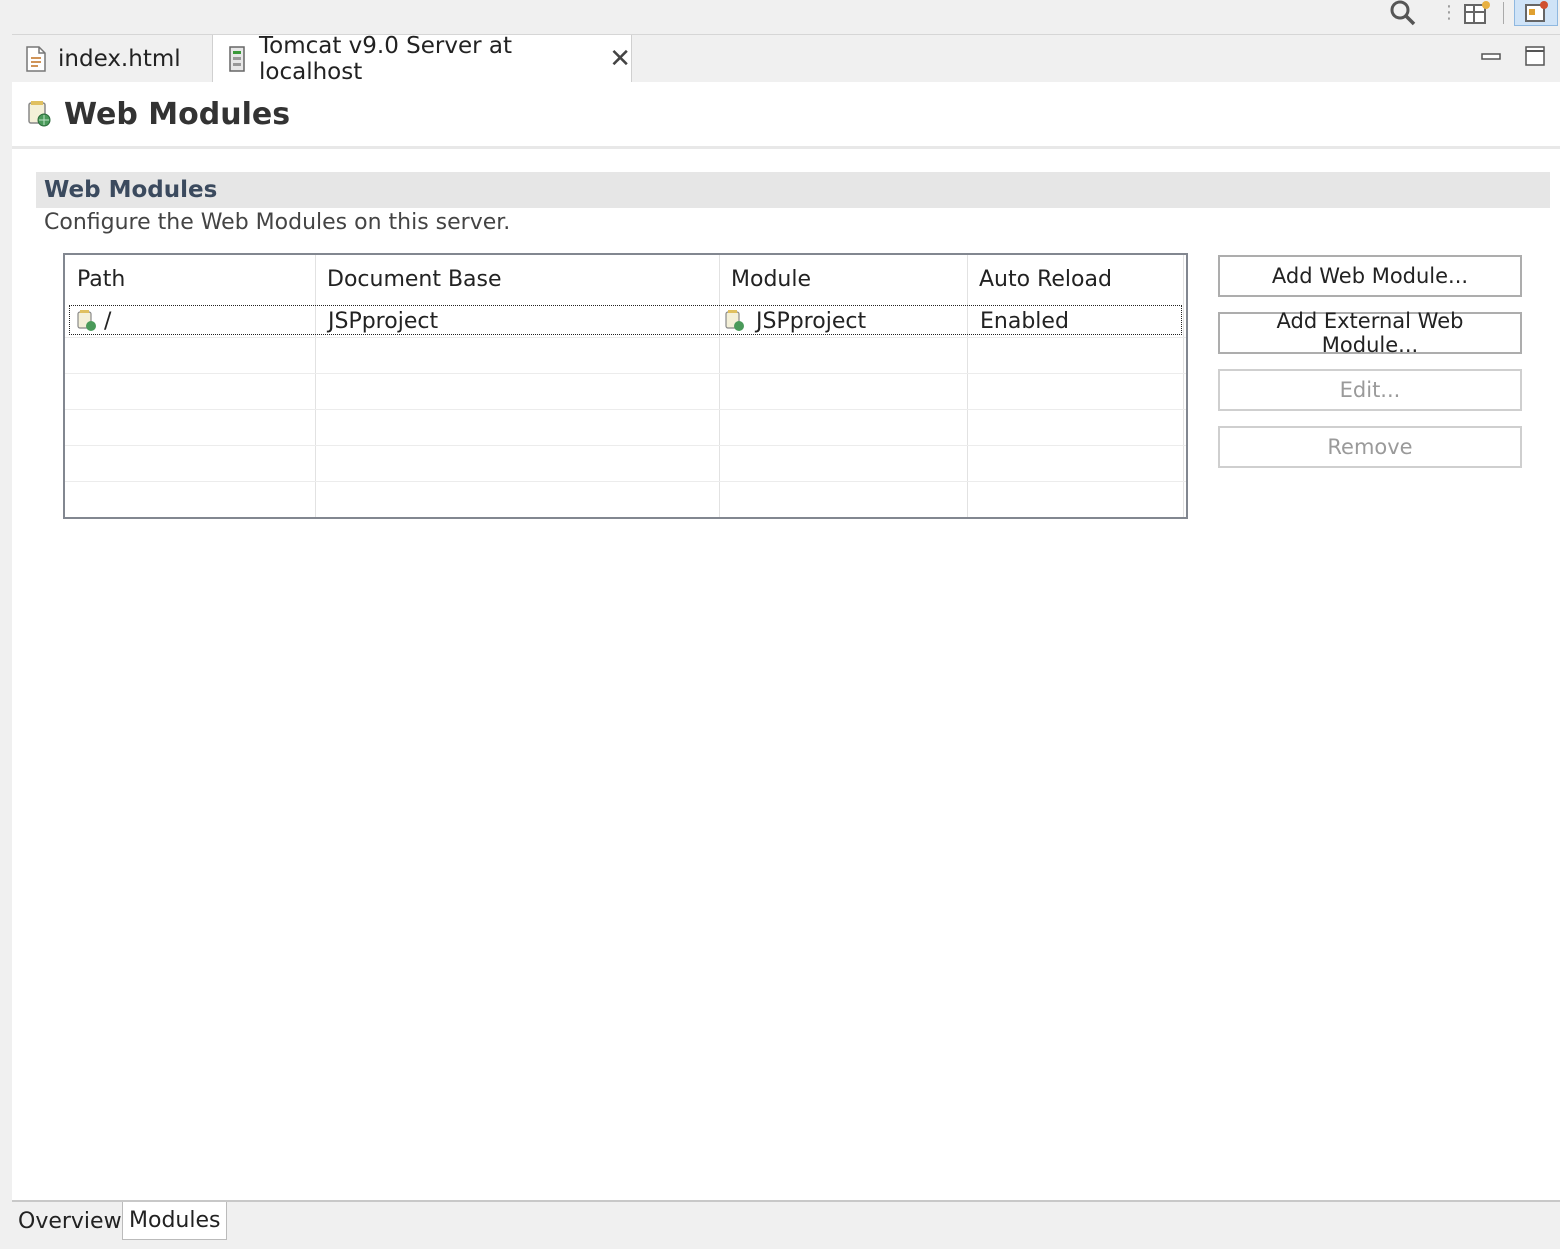 This screenshot has height=1249, width=1560. I want to click on cell-path: /, so click(93, 321).